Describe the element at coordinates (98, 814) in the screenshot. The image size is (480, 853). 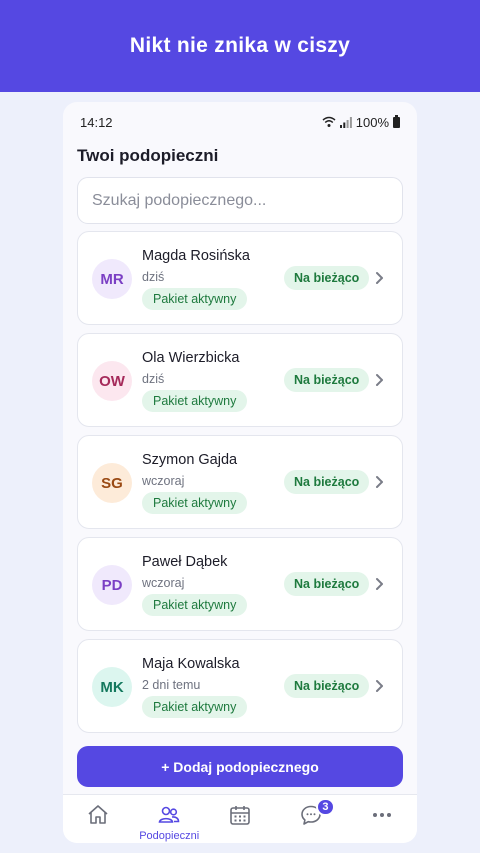
I see `home-icon` at that location.